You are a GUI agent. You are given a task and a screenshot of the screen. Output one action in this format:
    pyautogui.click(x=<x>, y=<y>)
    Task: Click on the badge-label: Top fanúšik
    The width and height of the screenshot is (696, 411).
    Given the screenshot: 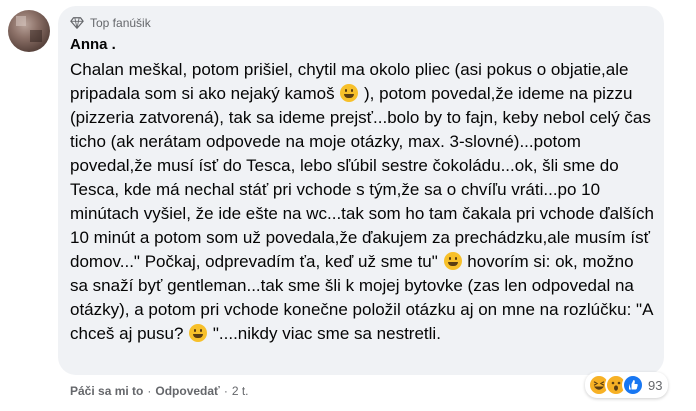 What is the action you would take?
    pyautogui.click(x=120, y=23)
    